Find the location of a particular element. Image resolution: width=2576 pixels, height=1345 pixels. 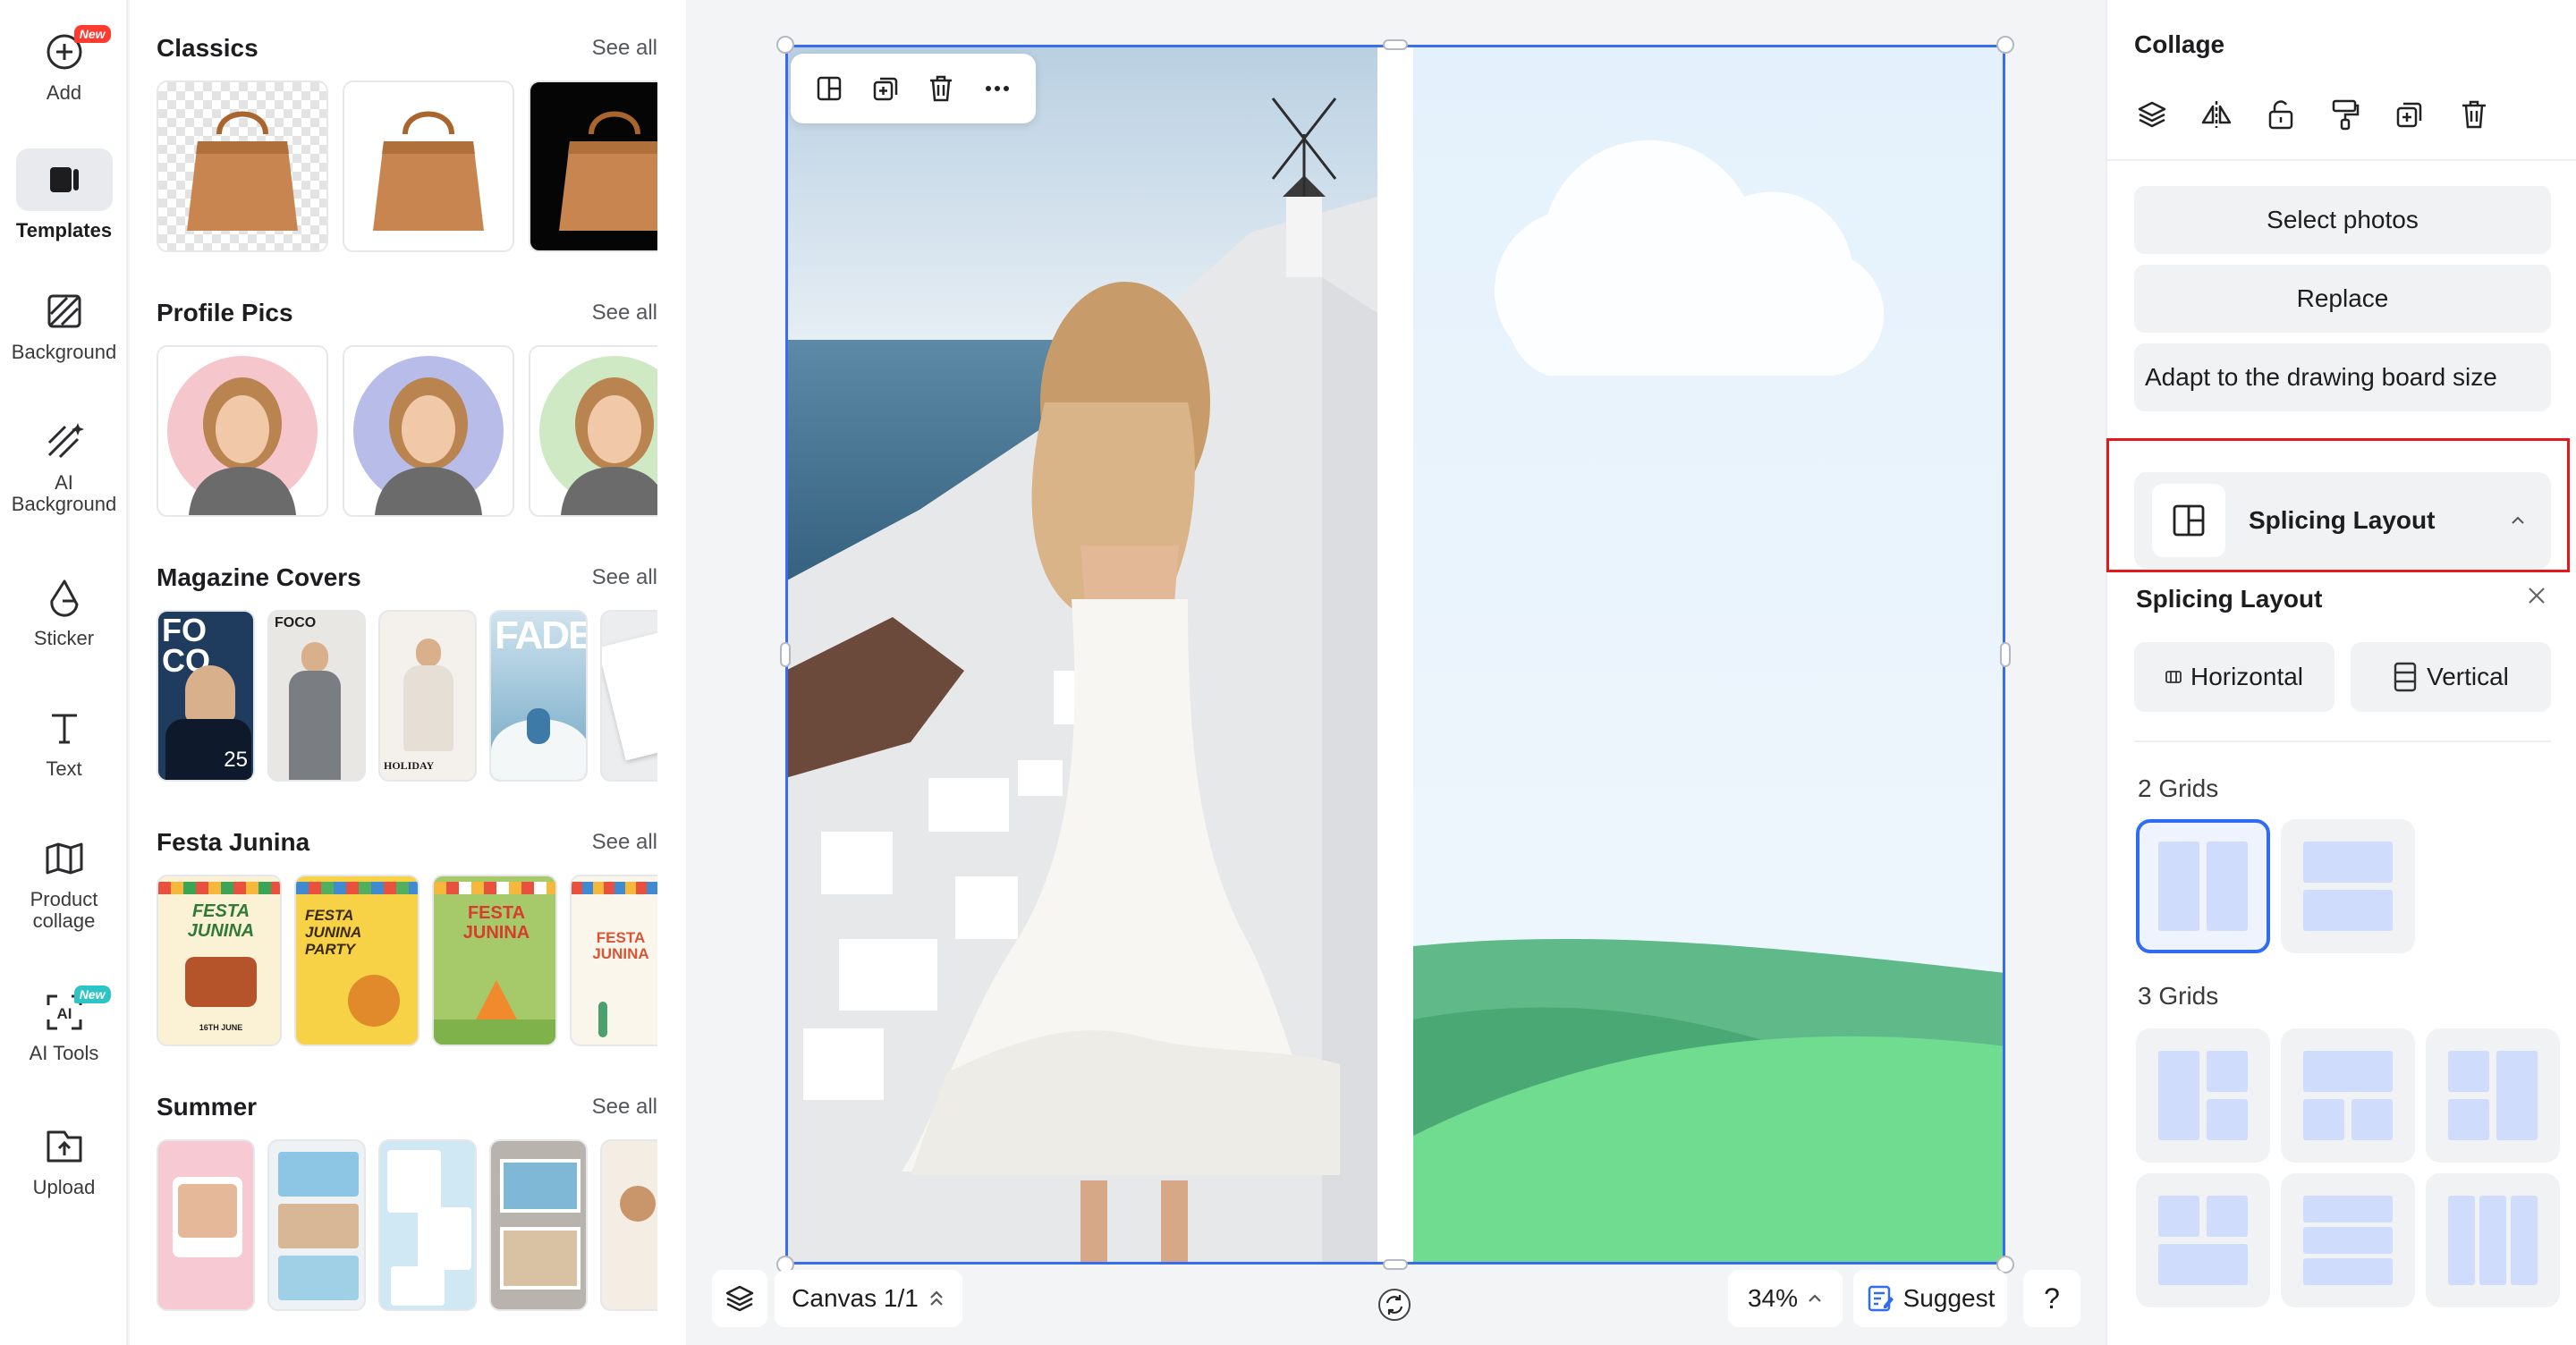

format-painter-icon is located at coordinates (2345, 114).